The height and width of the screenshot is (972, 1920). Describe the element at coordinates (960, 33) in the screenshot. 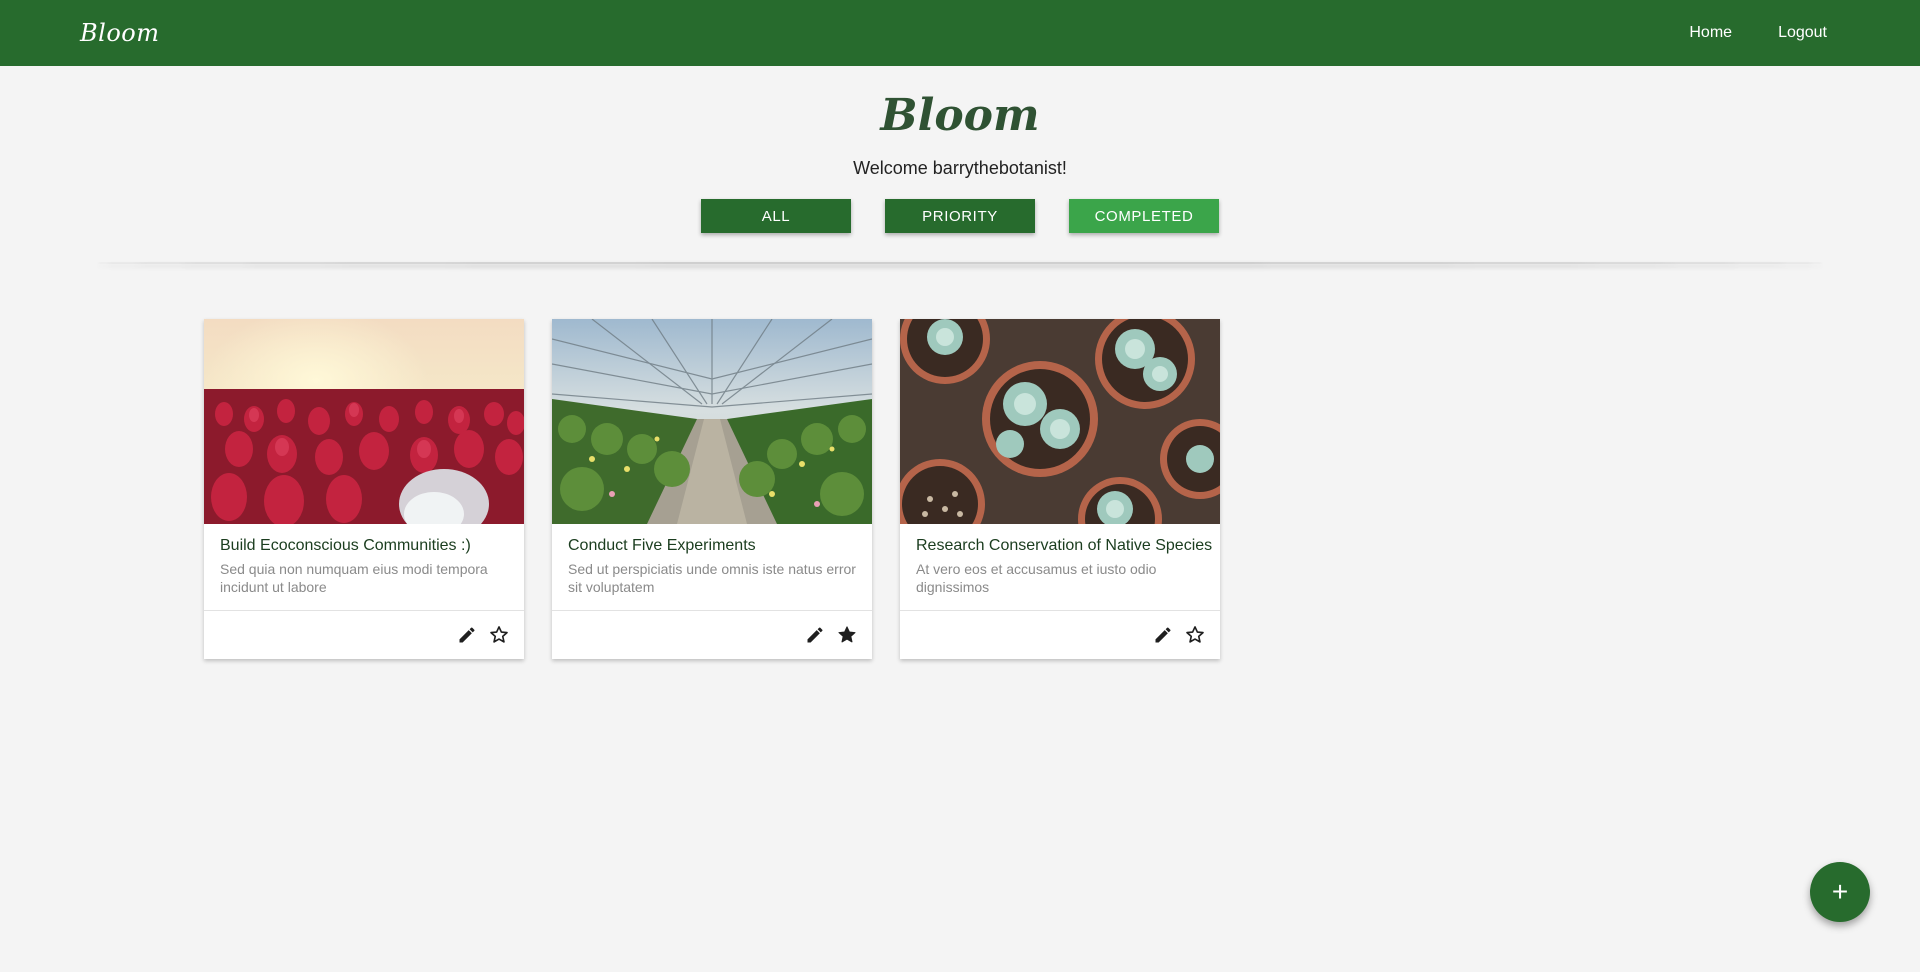

I see `top-navbar: Bloom Home Logout` at that location.